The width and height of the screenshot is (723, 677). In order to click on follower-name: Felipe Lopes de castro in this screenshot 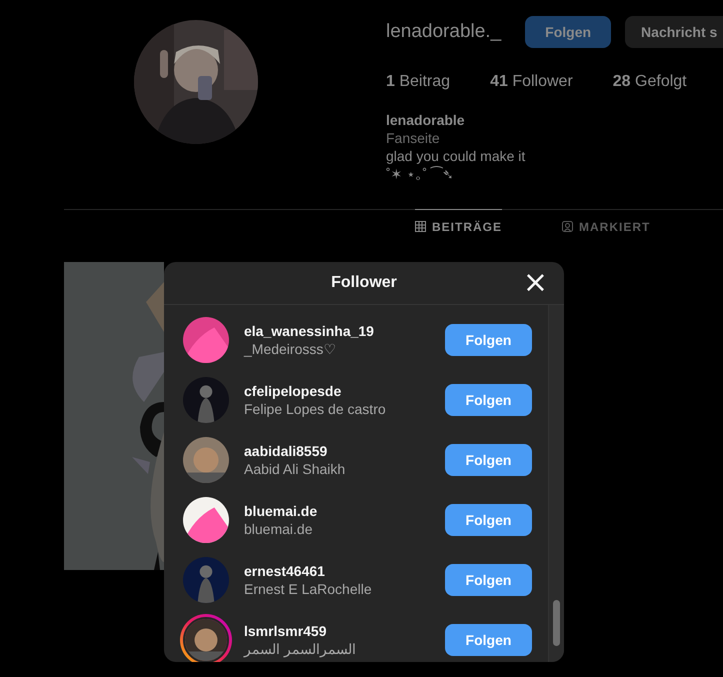, I will do `click(315, 409)`.